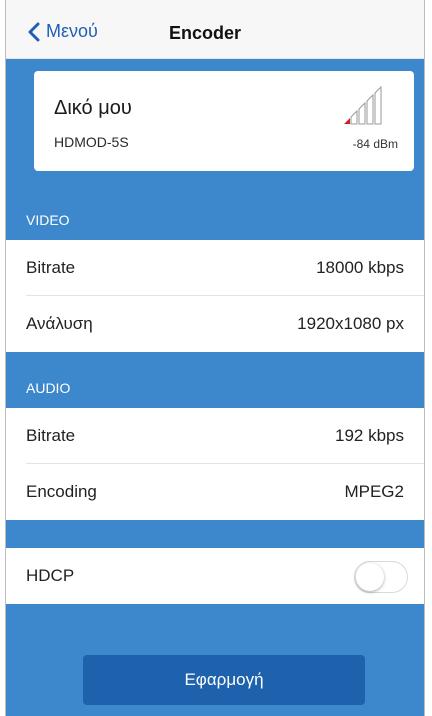 This screenshot has height=716, width=432. I want to click on hdcp-row: HDCP, so click(215, 576).